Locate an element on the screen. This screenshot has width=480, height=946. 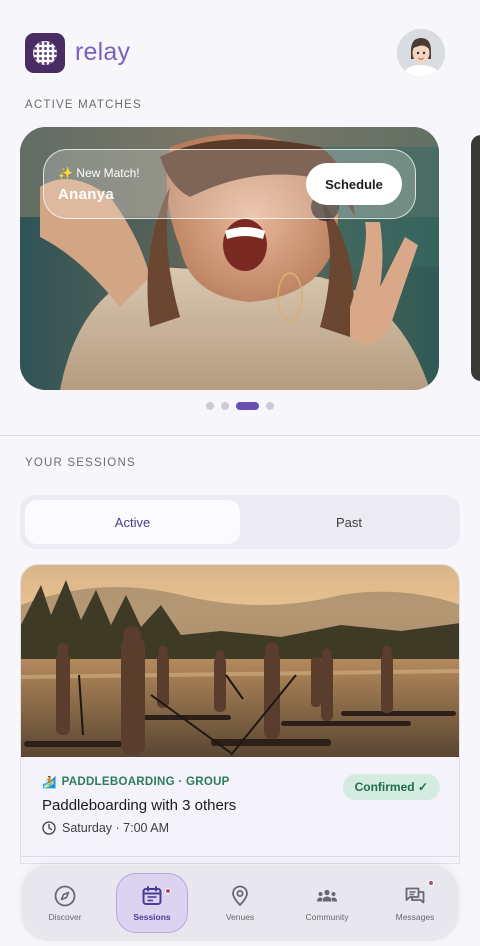
carousel-pagination is located at coordinates (240, 406).